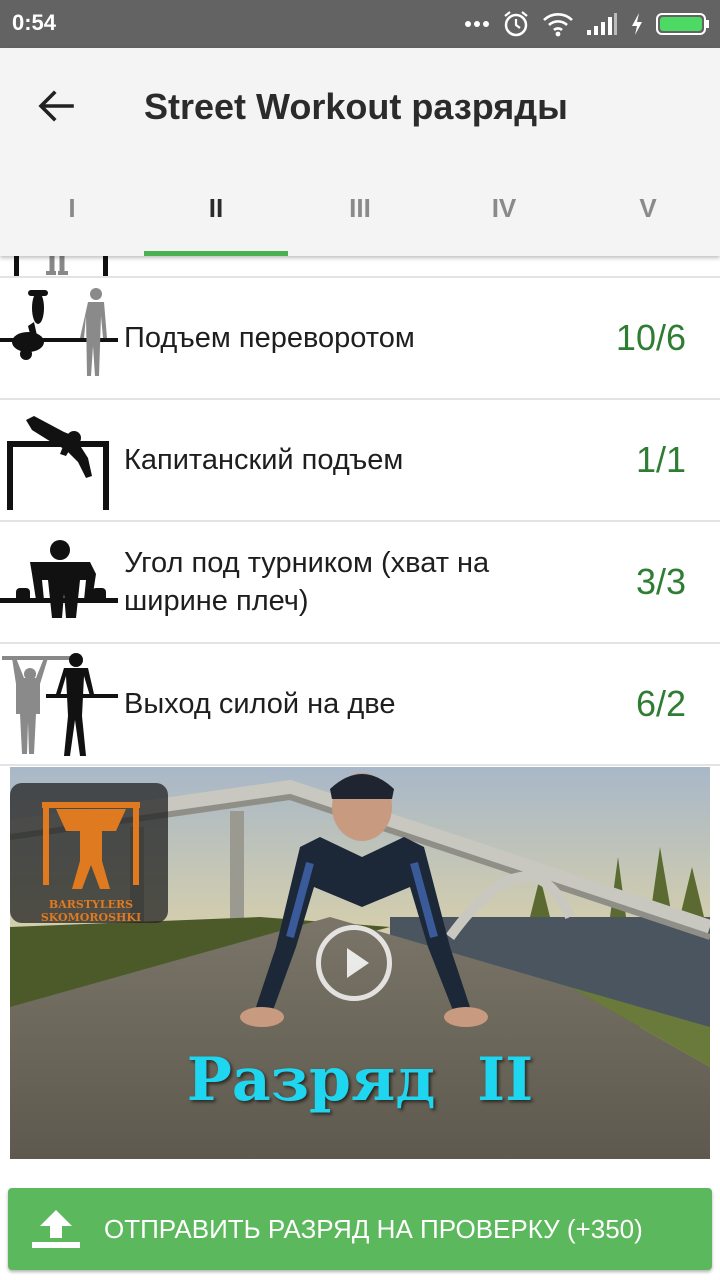 The image size is (720, 1280). I want to click on upload-icon-wrap, so click(56, 1229).